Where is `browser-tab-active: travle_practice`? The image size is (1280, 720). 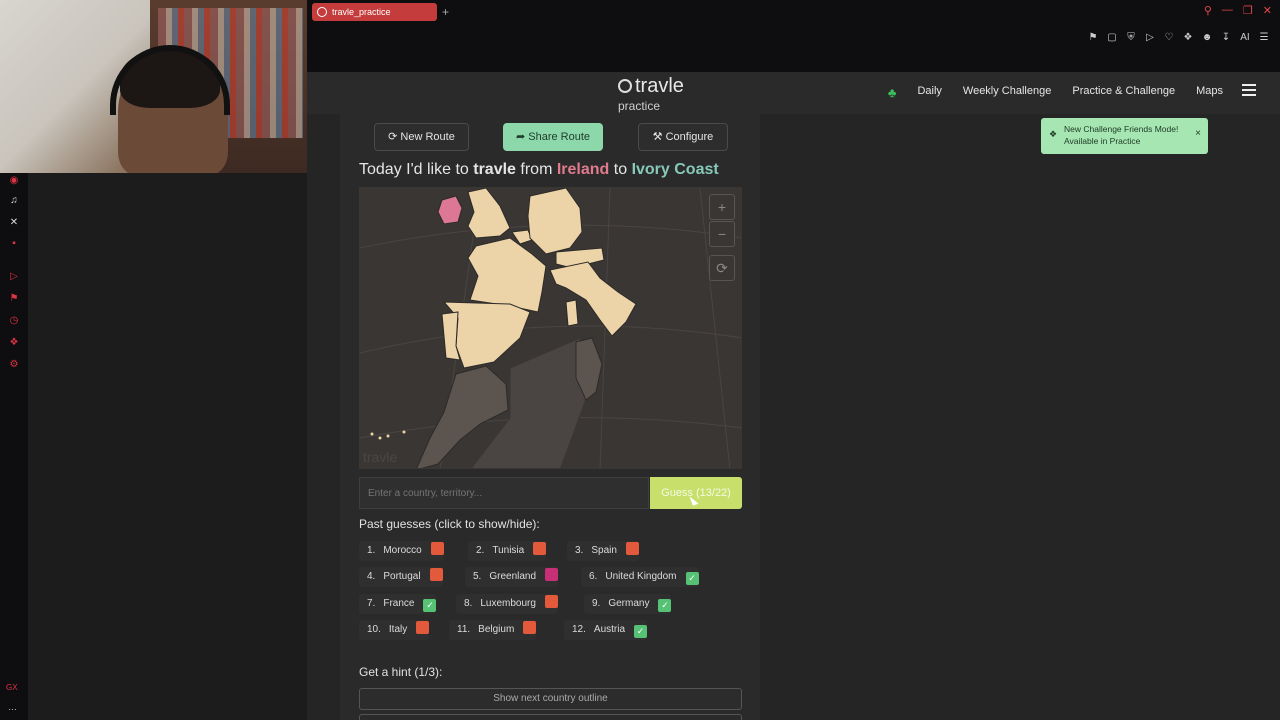 browser-tab-active: travle_practice is located at coordinates (374, 12).